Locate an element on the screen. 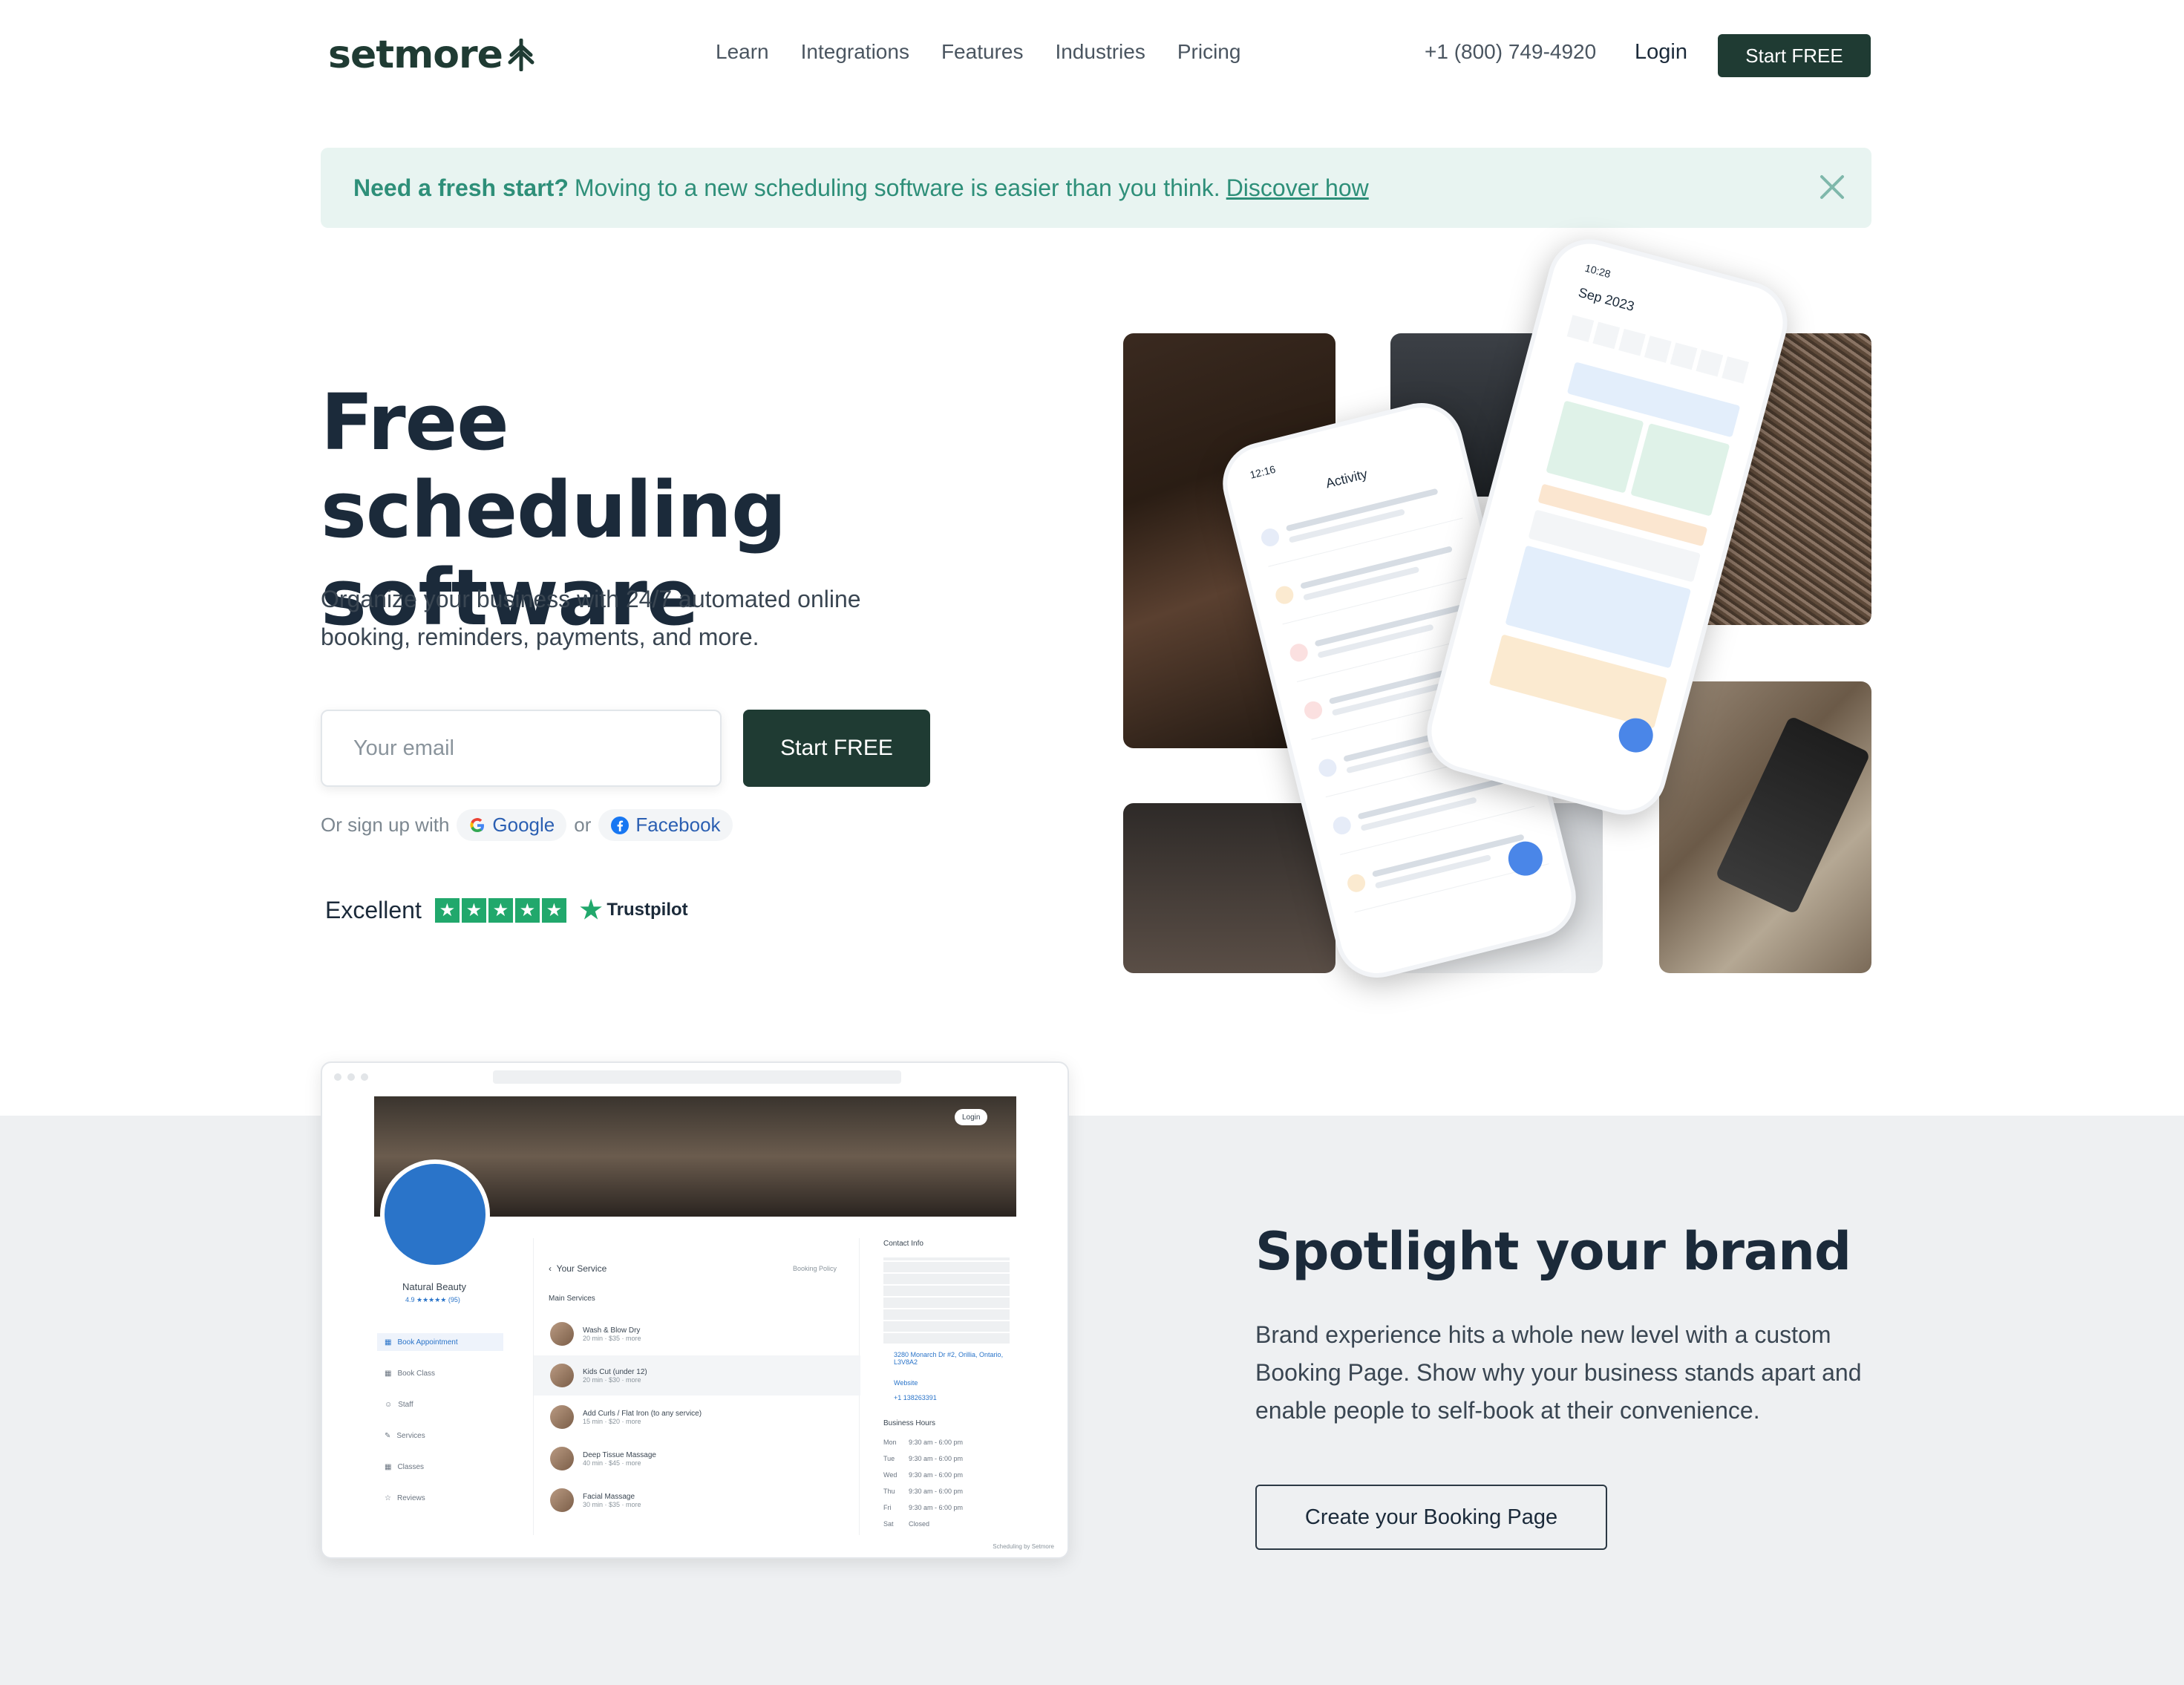 This screenshot has width=2184, height=1685. booking-login-button: Login is located at coordinates (971, 1117).